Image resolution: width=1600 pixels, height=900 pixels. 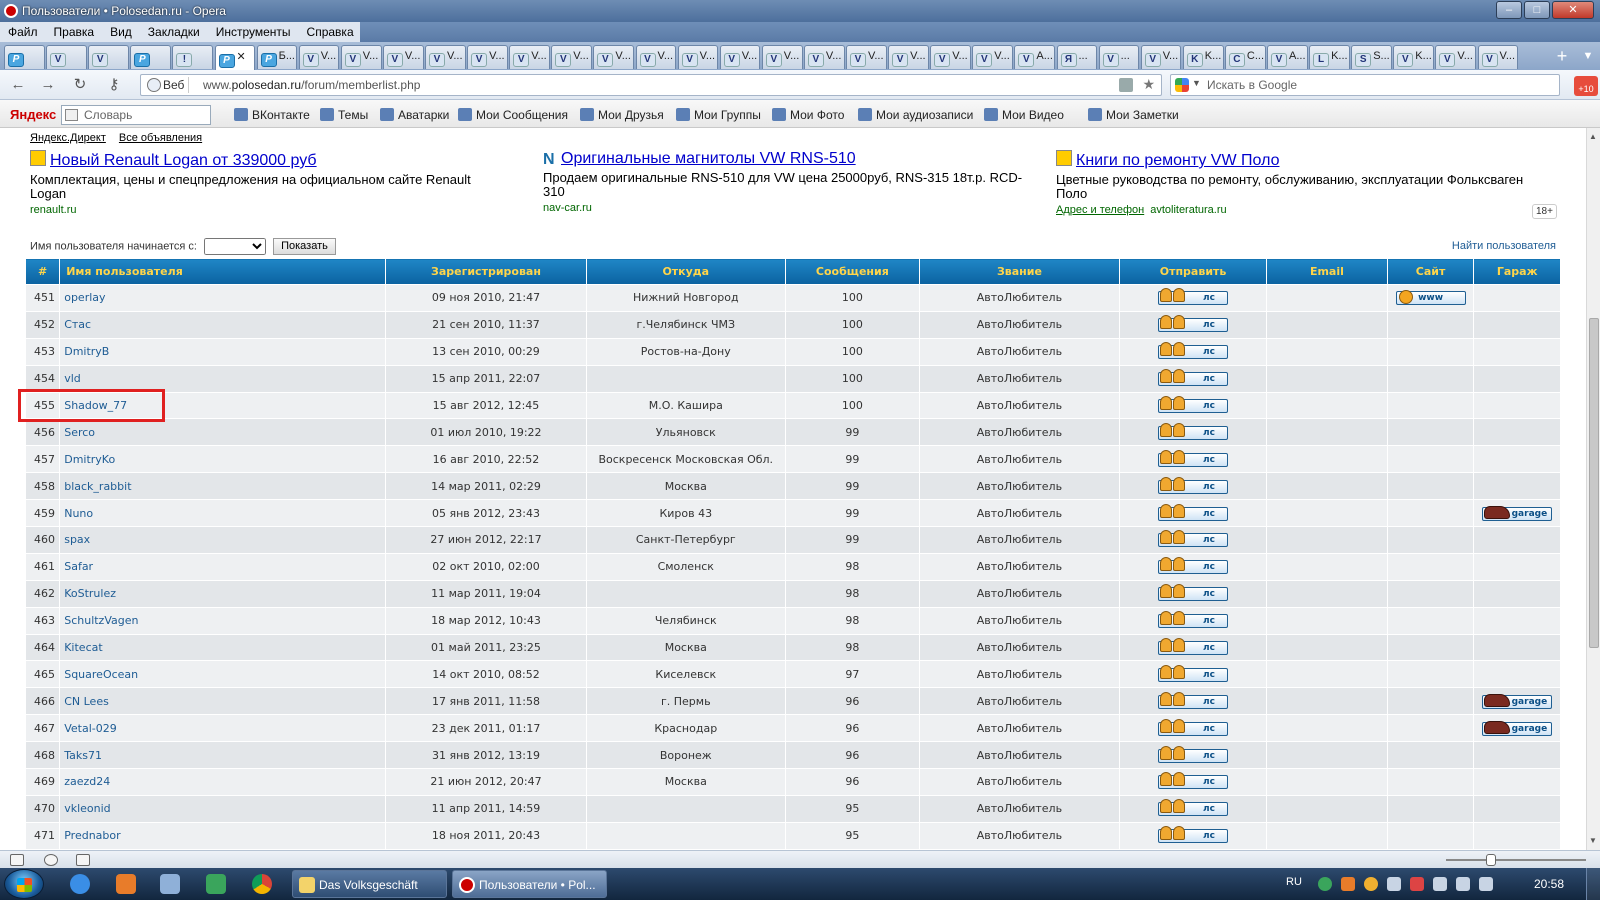 I want to click on username-link: KoStrulez, so click(x=223, y=593).